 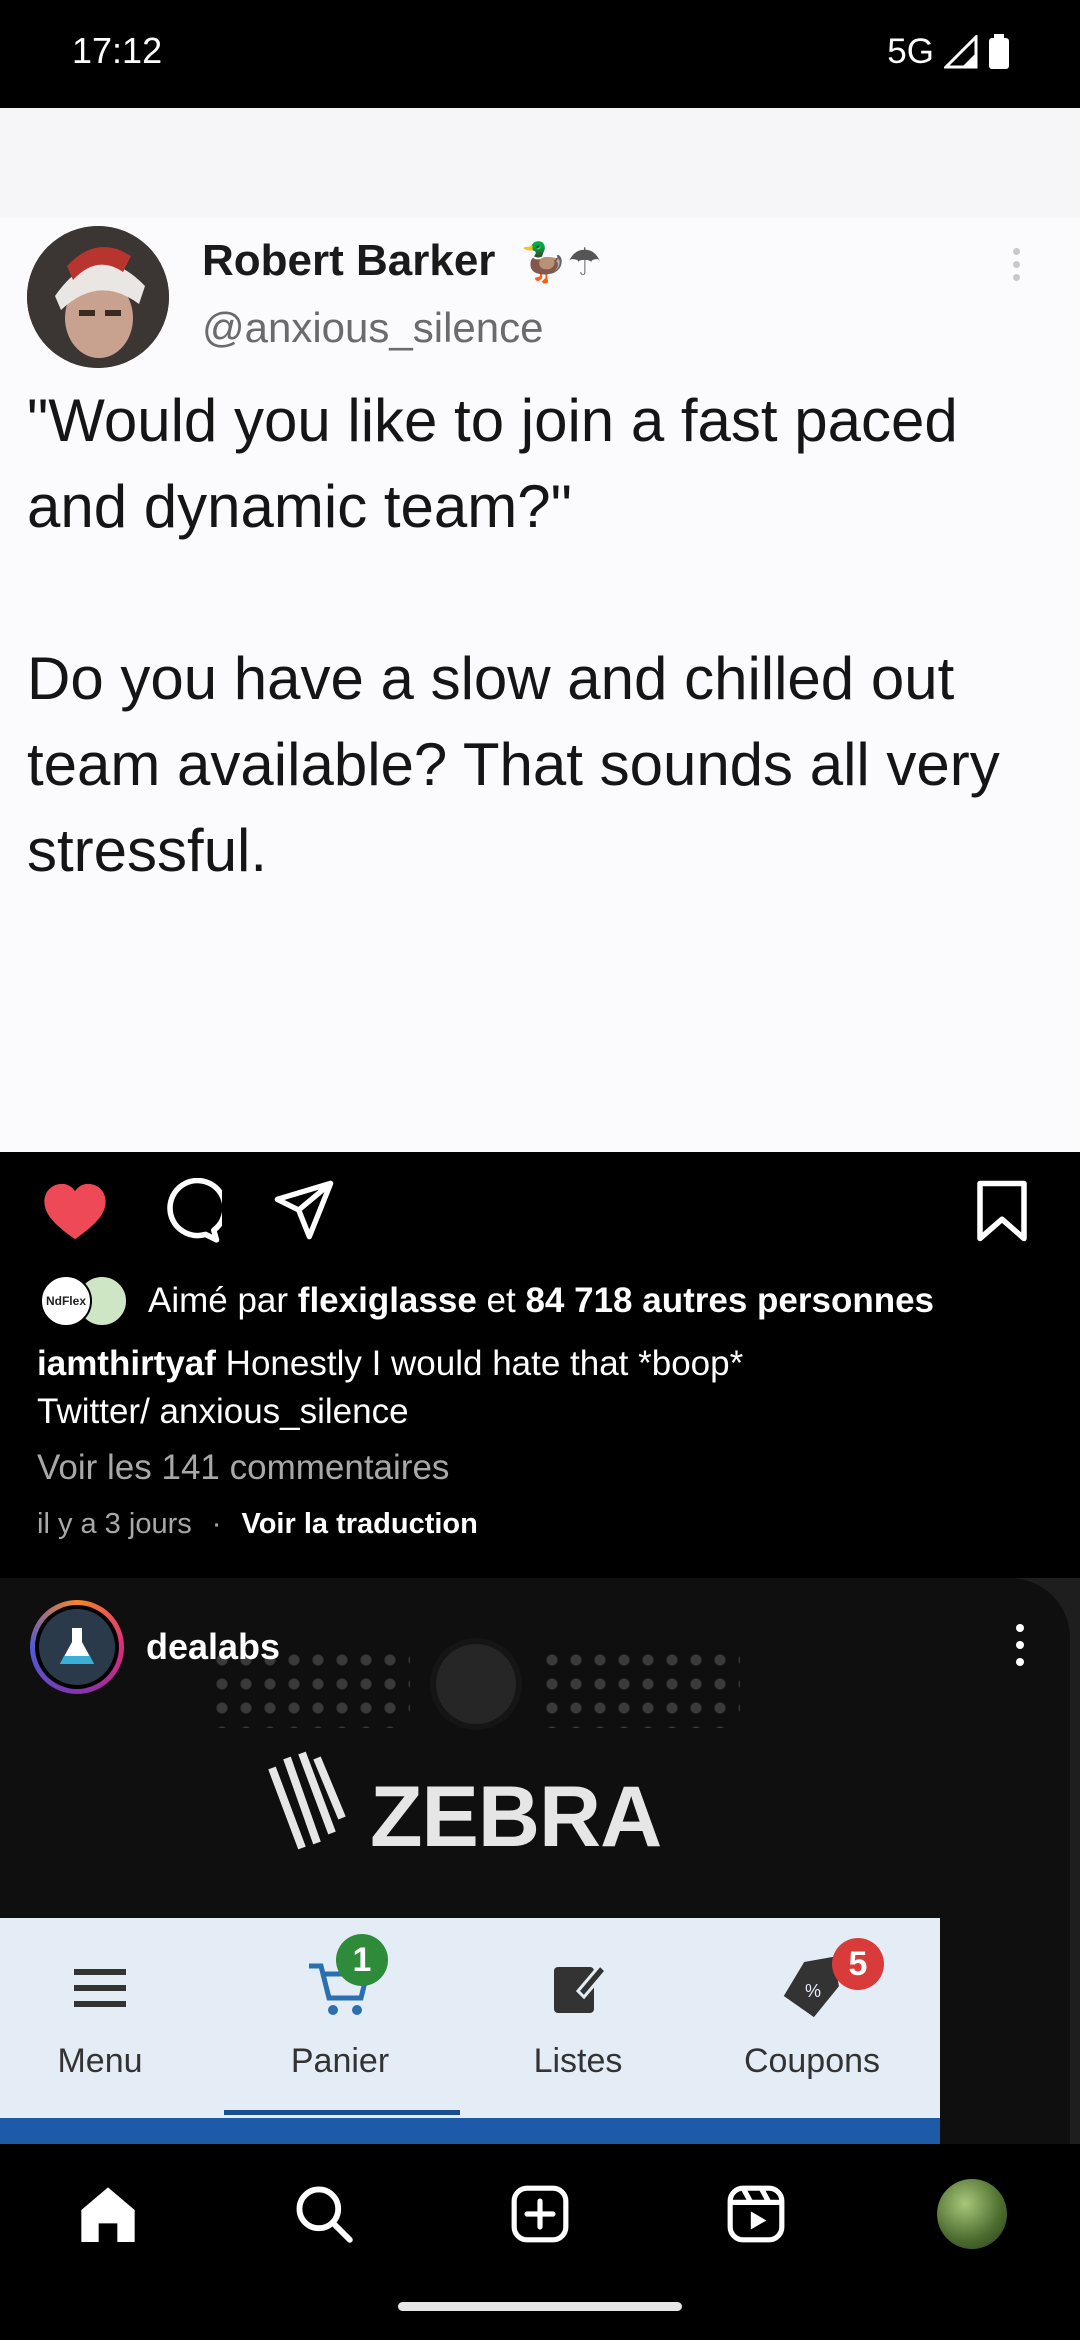 I want to click on nav-home, so click(x=108, y=2214).